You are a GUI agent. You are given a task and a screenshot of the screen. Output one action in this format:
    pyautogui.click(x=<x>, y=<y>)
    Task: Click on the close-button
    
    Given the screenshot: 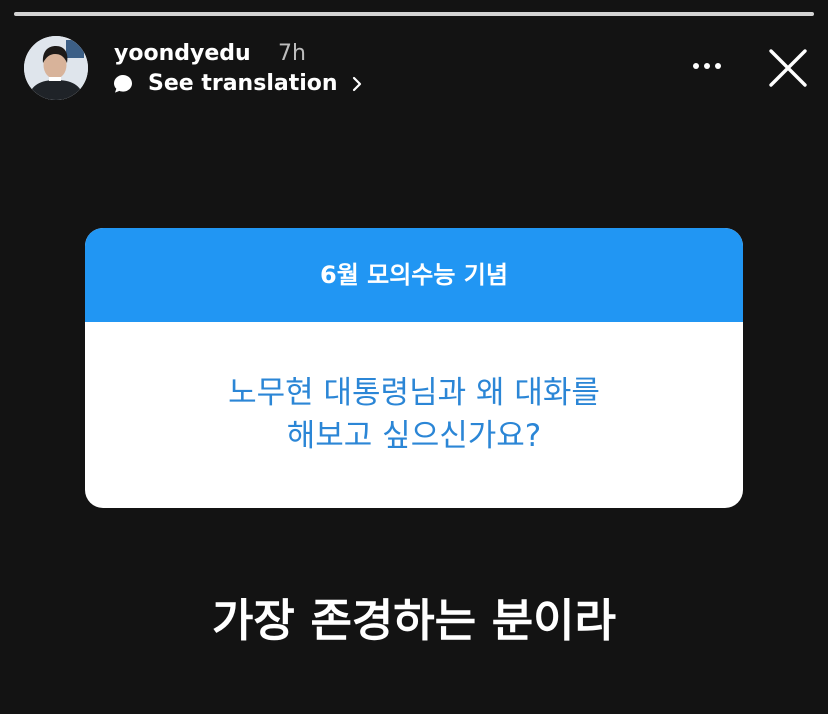 What is the action you would take?
    pyautogui.click(x=788, y=68)
    